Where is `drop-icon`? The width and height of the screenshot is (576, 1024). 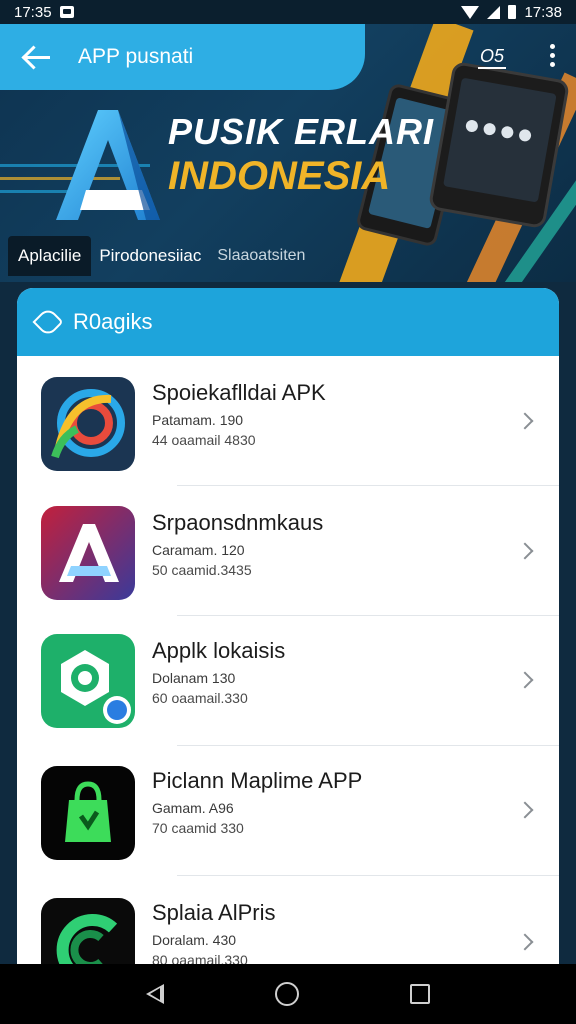
drop-icon is located at coordinates (48, 322).